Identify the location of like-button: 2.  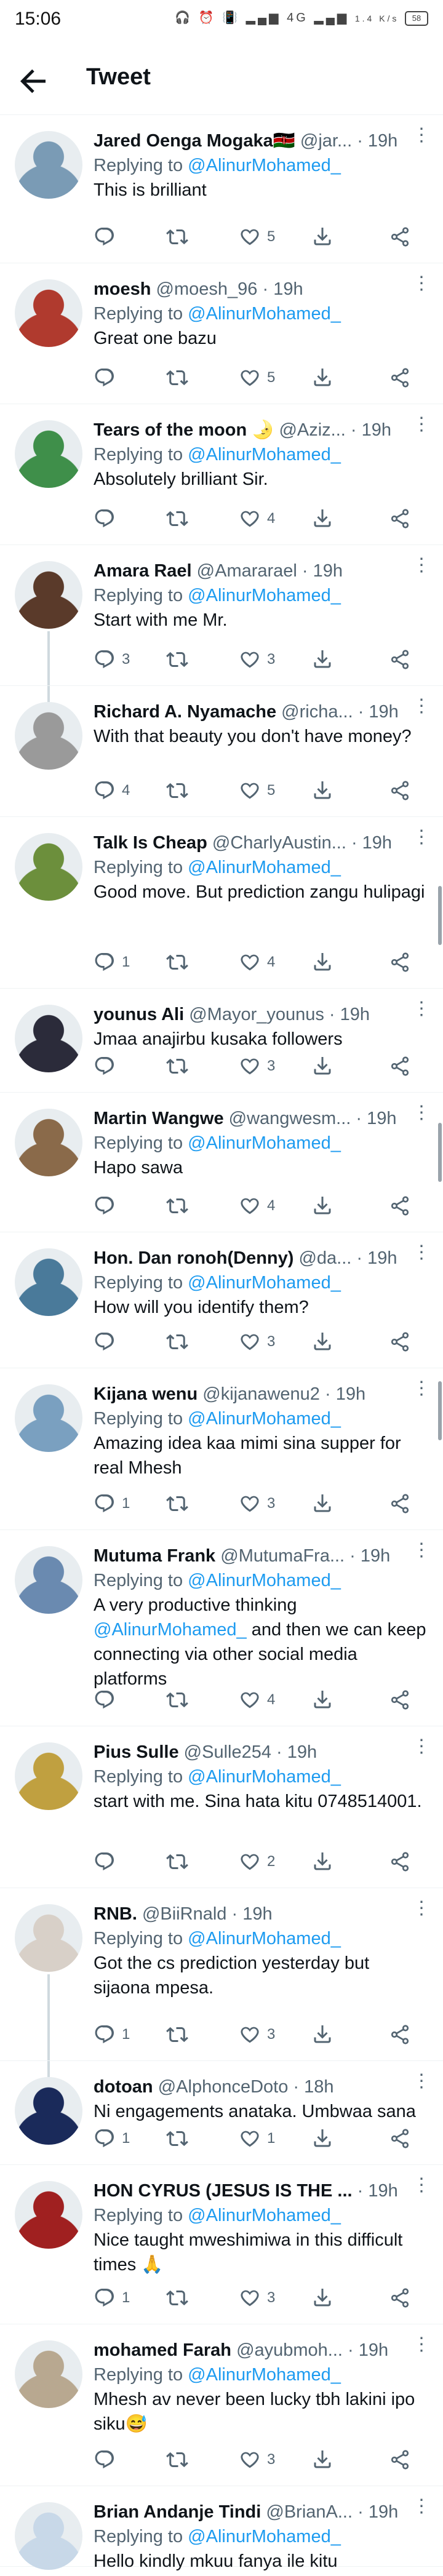
(257, 1861).